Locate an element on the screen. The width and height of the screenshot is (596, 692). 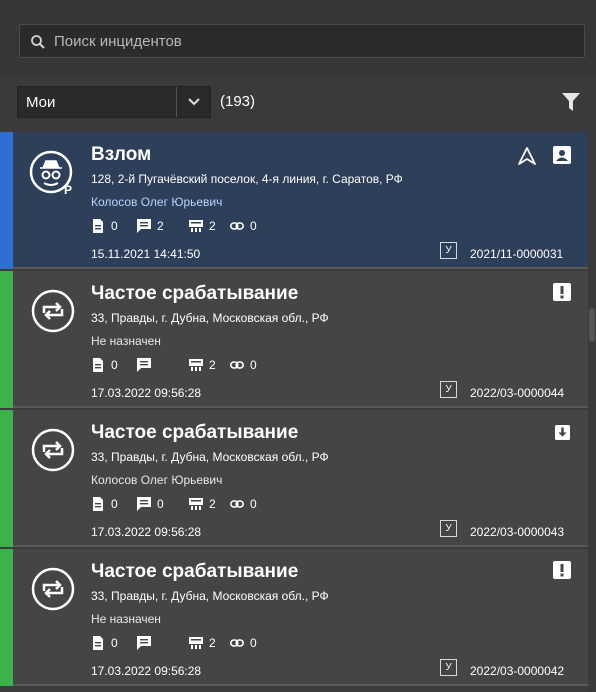
search-placeholder: Поиск инцидентов is located at coordinates (118, 41).